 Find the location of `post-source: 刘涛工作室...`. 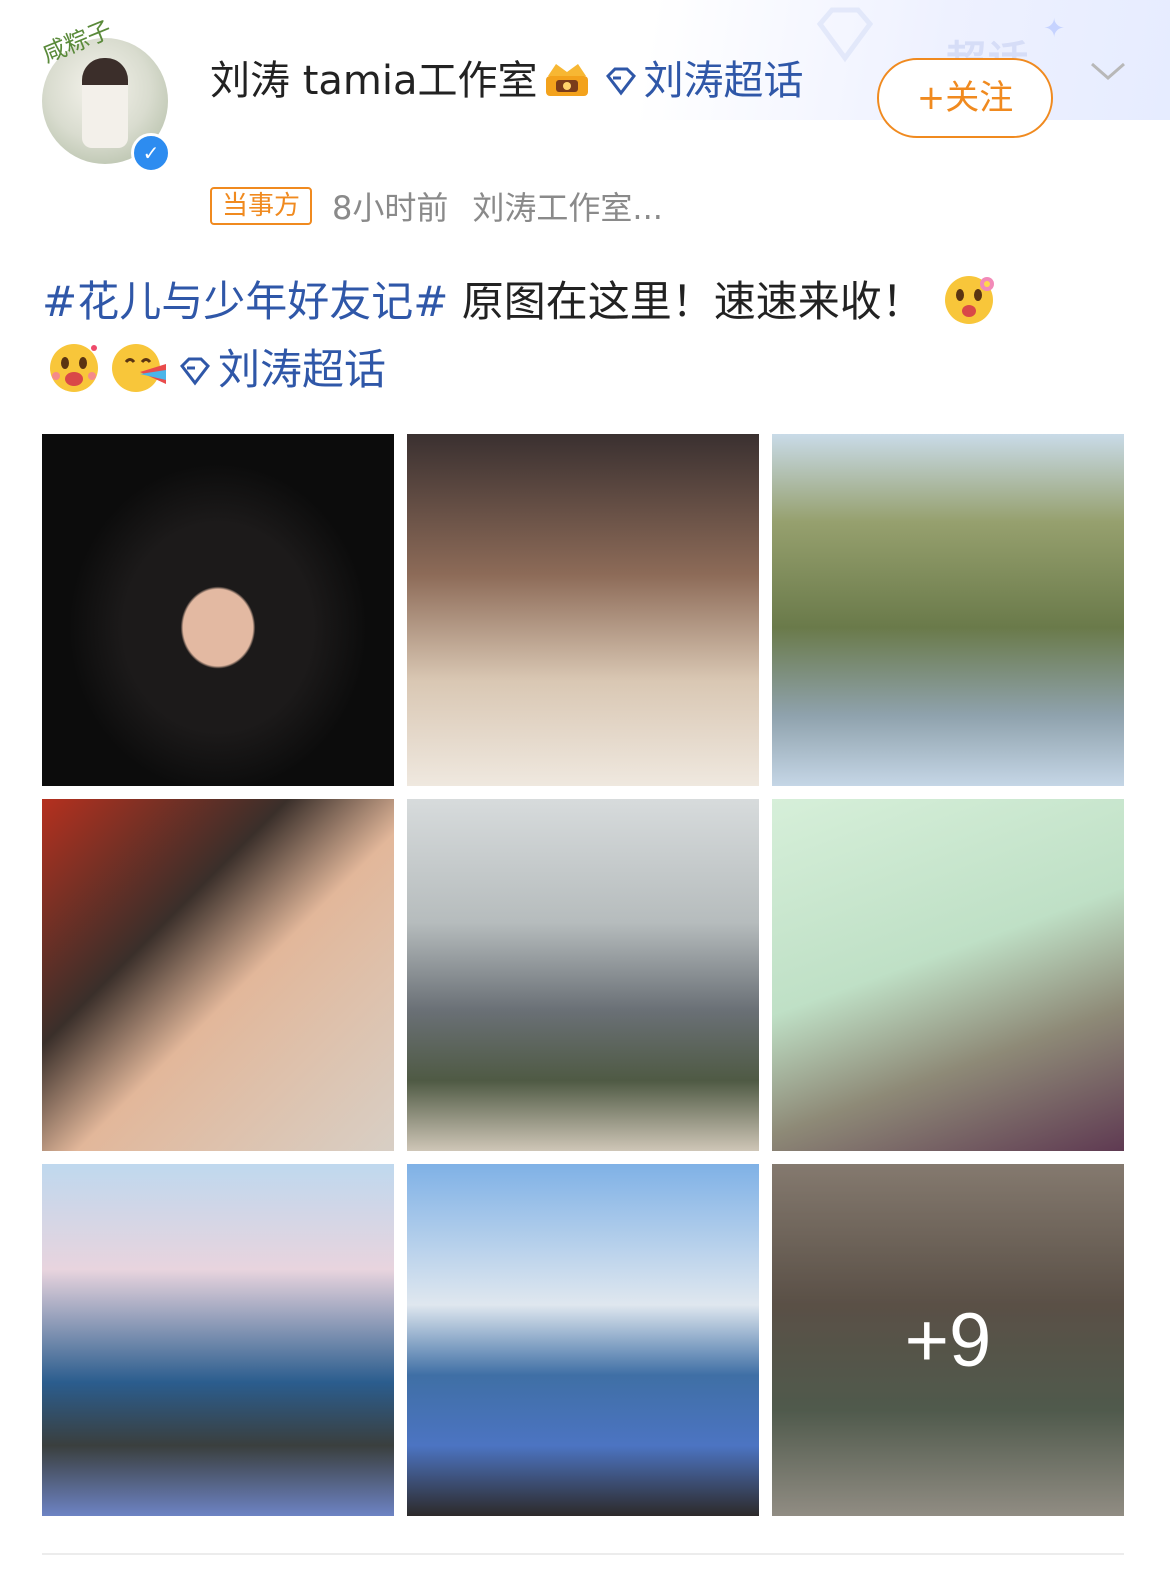

post-source: 刘涛工作室... is located at coordinates (567, 206).